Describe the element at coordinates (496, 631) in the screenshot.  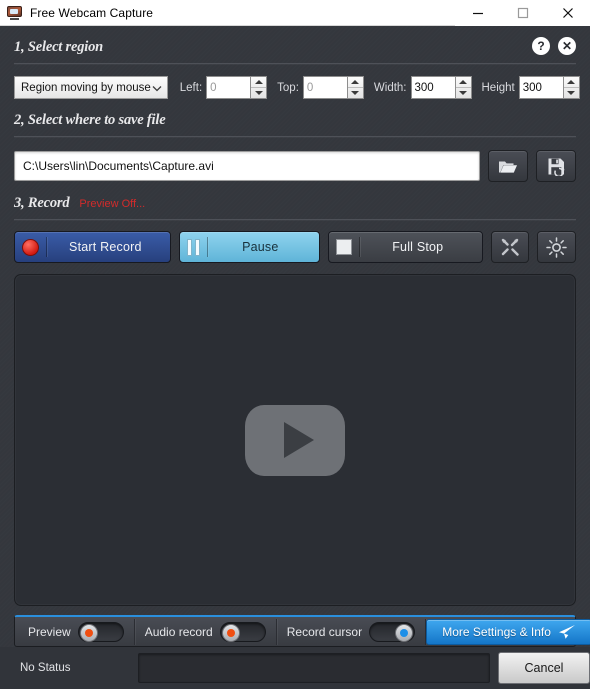
I see `more-settings-label: More Settings & Info` at that location.